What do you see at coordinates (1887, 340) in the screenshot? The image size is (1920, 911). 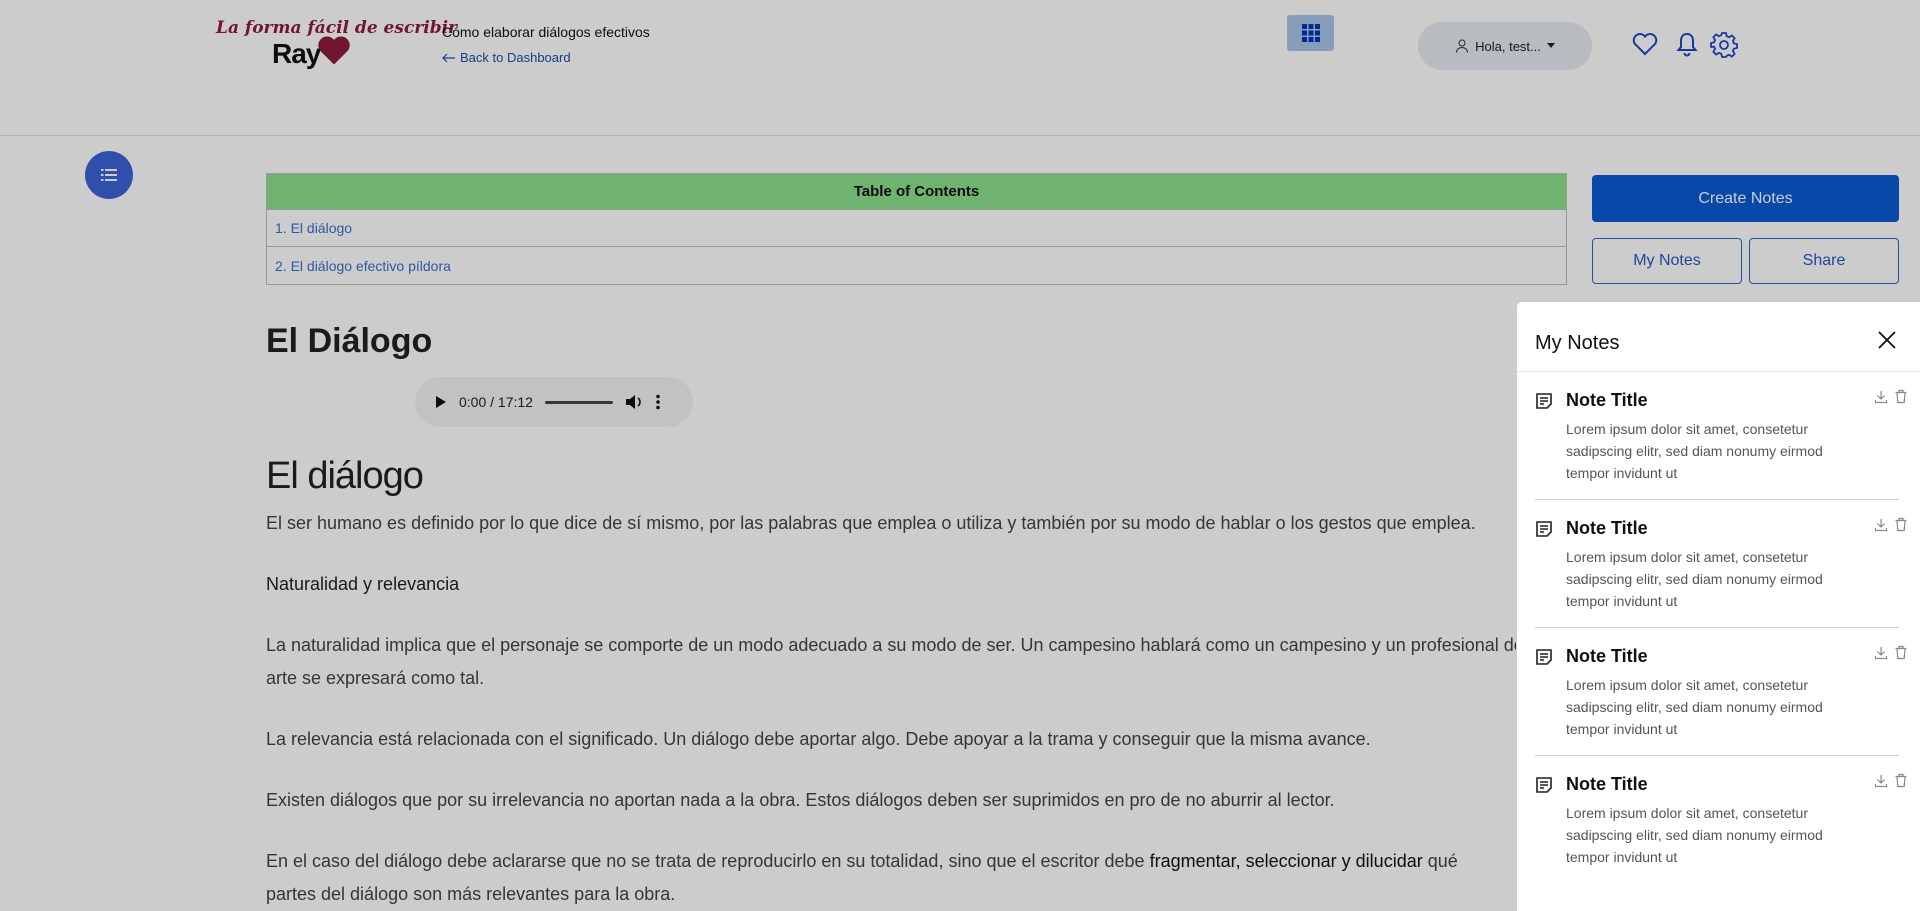 I see `close-icon` at bounding box center [1887, 340].